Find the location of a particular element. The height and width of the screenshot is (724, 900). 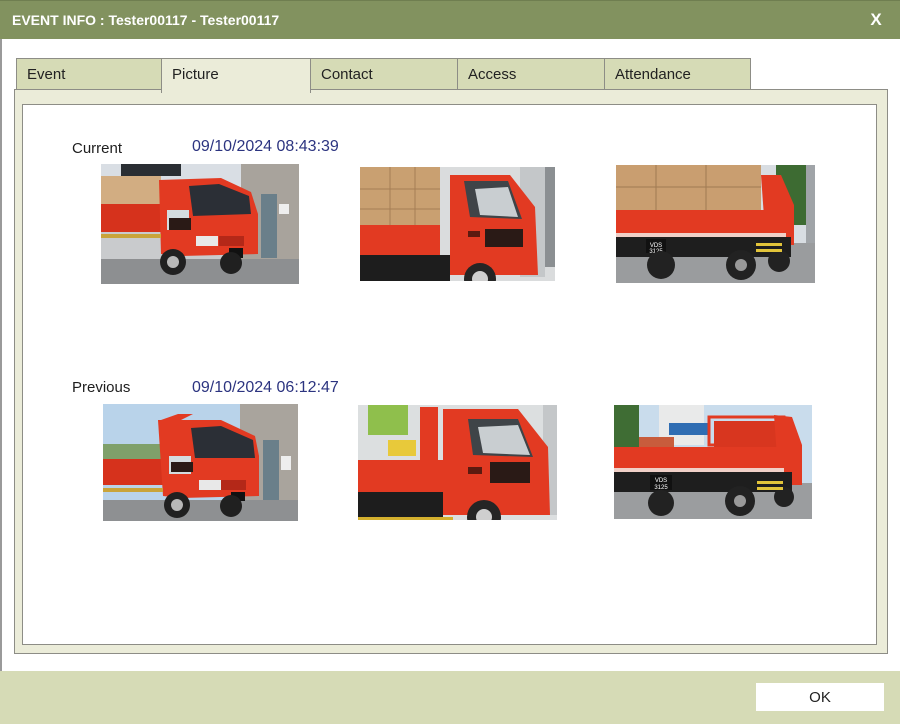

tab-contact: Contact is located at coordinates (384, 74).